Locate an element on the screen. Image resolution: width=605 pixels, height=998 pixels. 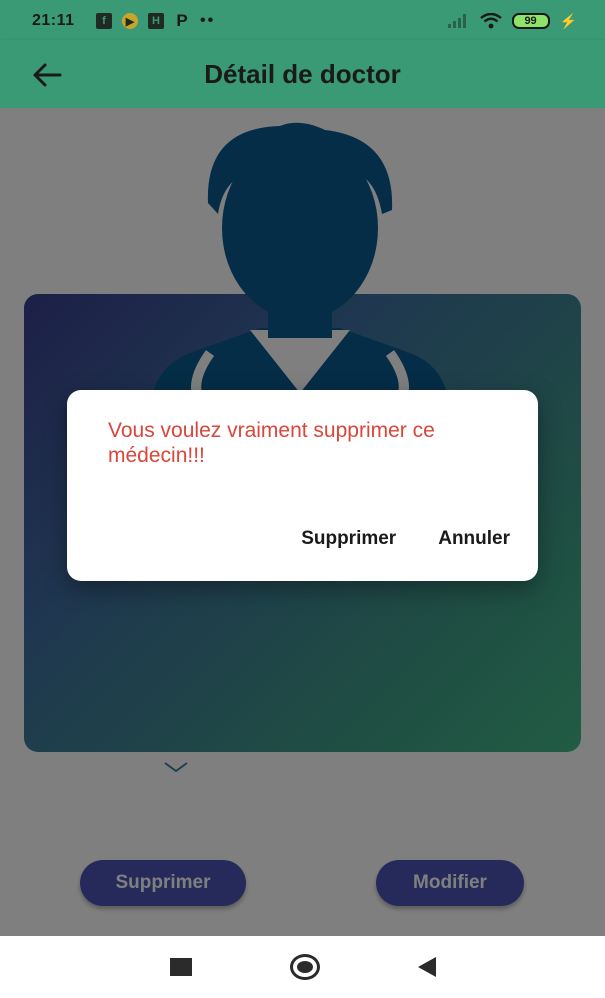
cancel-button: Annuler is located at coordinates (474, 539).